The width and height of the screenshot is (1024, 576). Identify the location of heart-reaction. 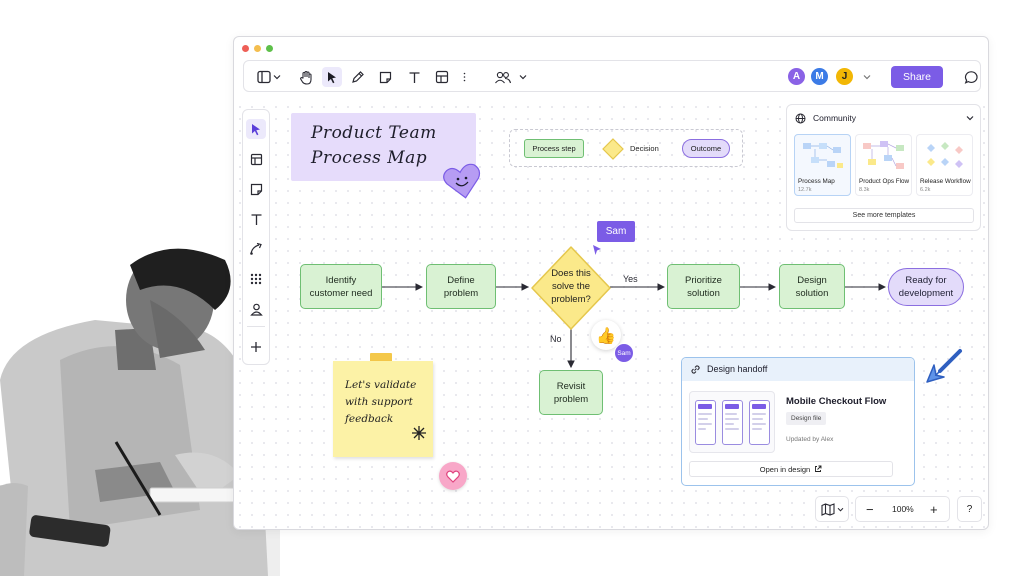
(453, 476).